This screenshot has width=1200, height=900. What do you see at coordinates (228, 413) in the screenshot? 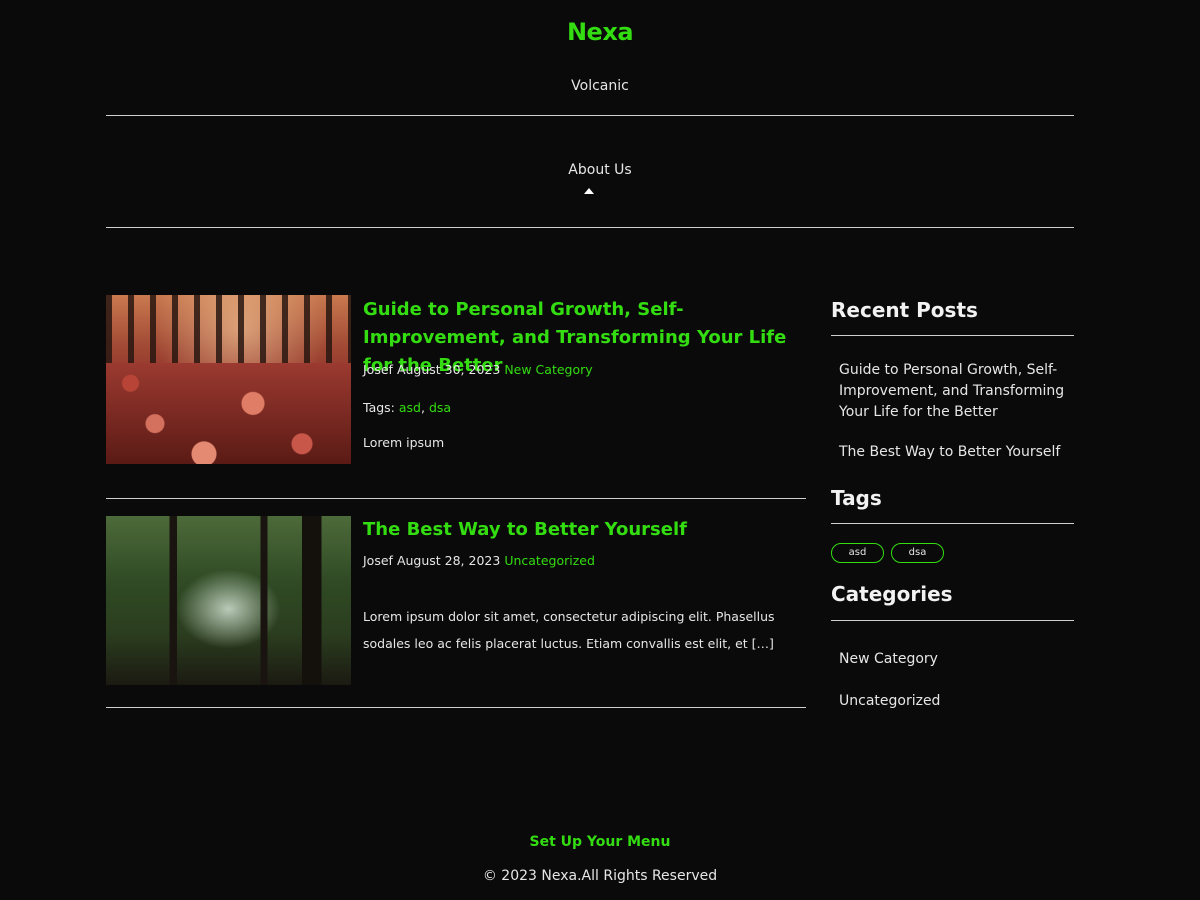
I see `thumbnail-leaves` at bounding box center [228, 413].